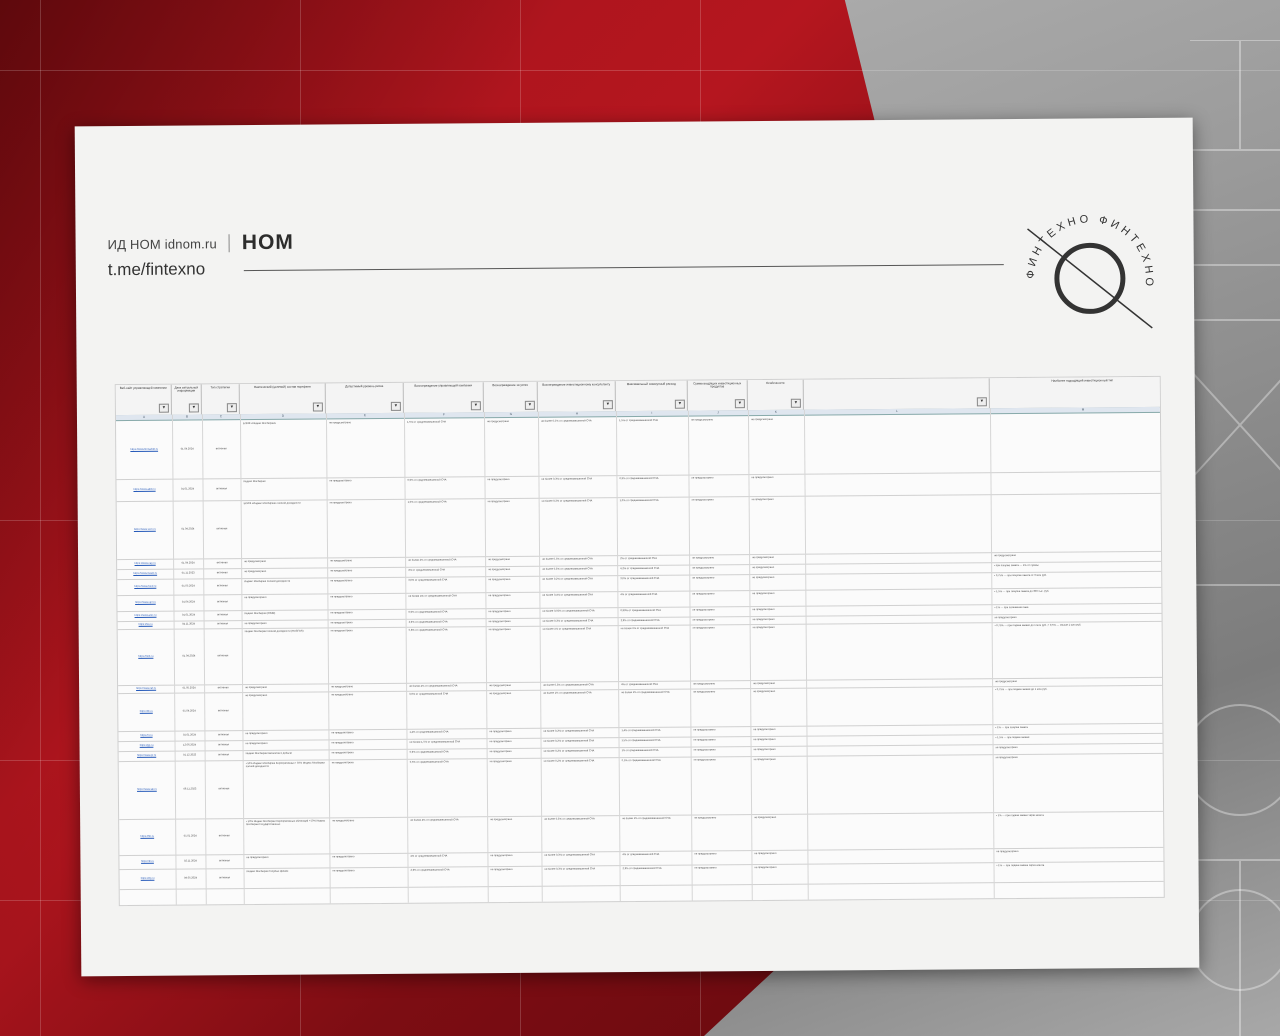  What do you see at coordinates (567, 693) in the screenshot?
I see `table-cell: не более 1% от средневзвешенной СЧА` at bounding box center [567, 693].